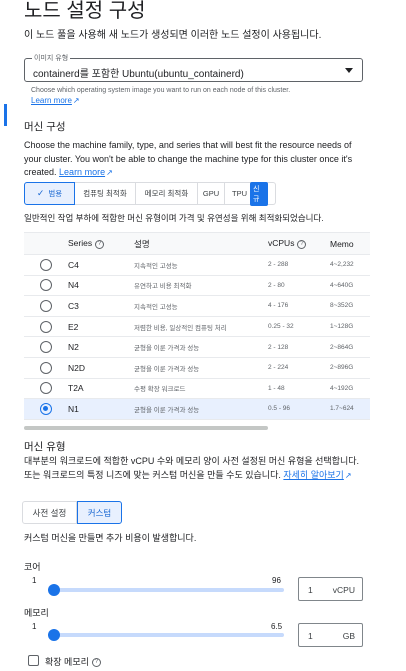 Image resolution: width=406 pixels, height=671 pixels. I want to click on page-title: 노드 설정 구성, so click(85, 11).